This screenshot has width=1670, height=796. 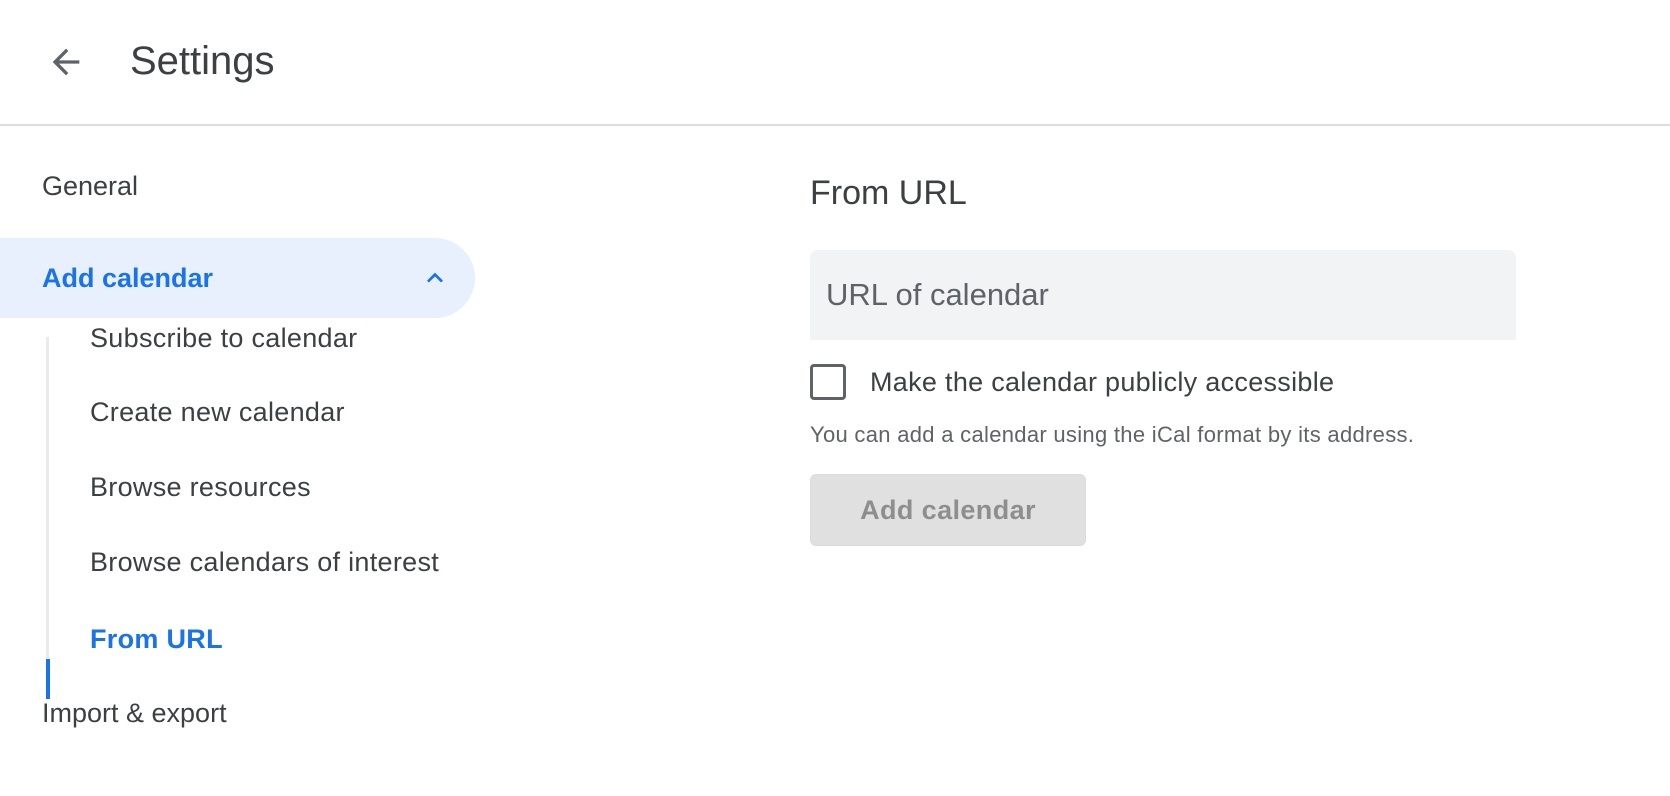 I want to click on sidebar-subitem-label: From URL, so click(x=156, y=638).